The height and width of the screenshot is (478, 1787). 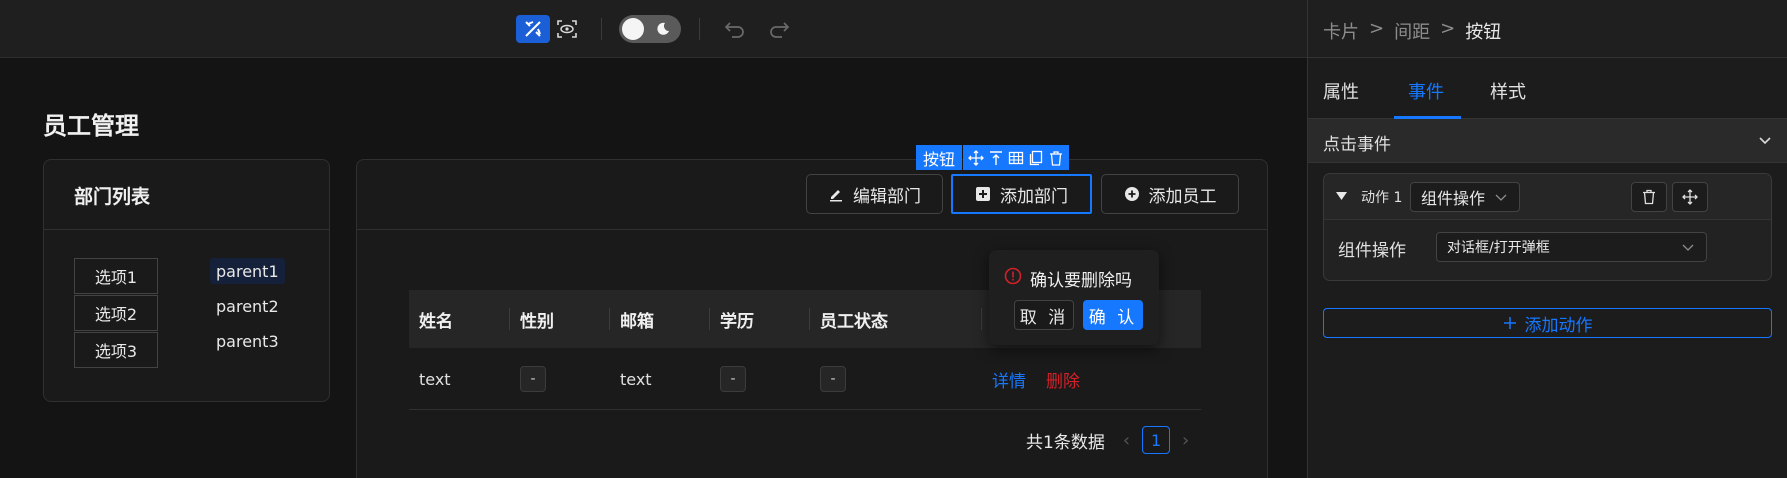 I want to click on breadcrumb-item: 卡片, so click(x=1341, y=31).